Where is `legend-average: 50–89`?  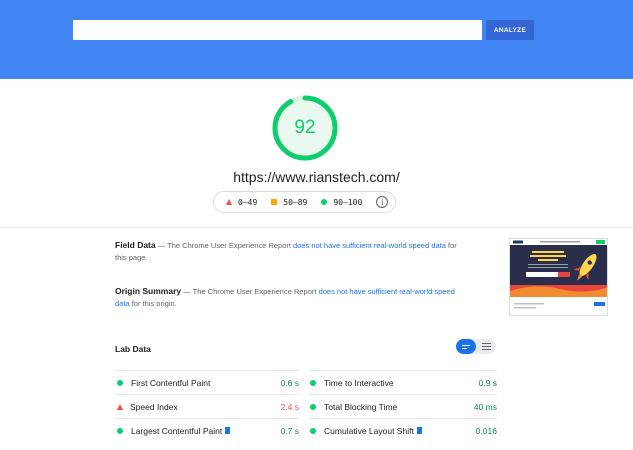 legend-average: 50–89 is located at coordinates (289, 202).